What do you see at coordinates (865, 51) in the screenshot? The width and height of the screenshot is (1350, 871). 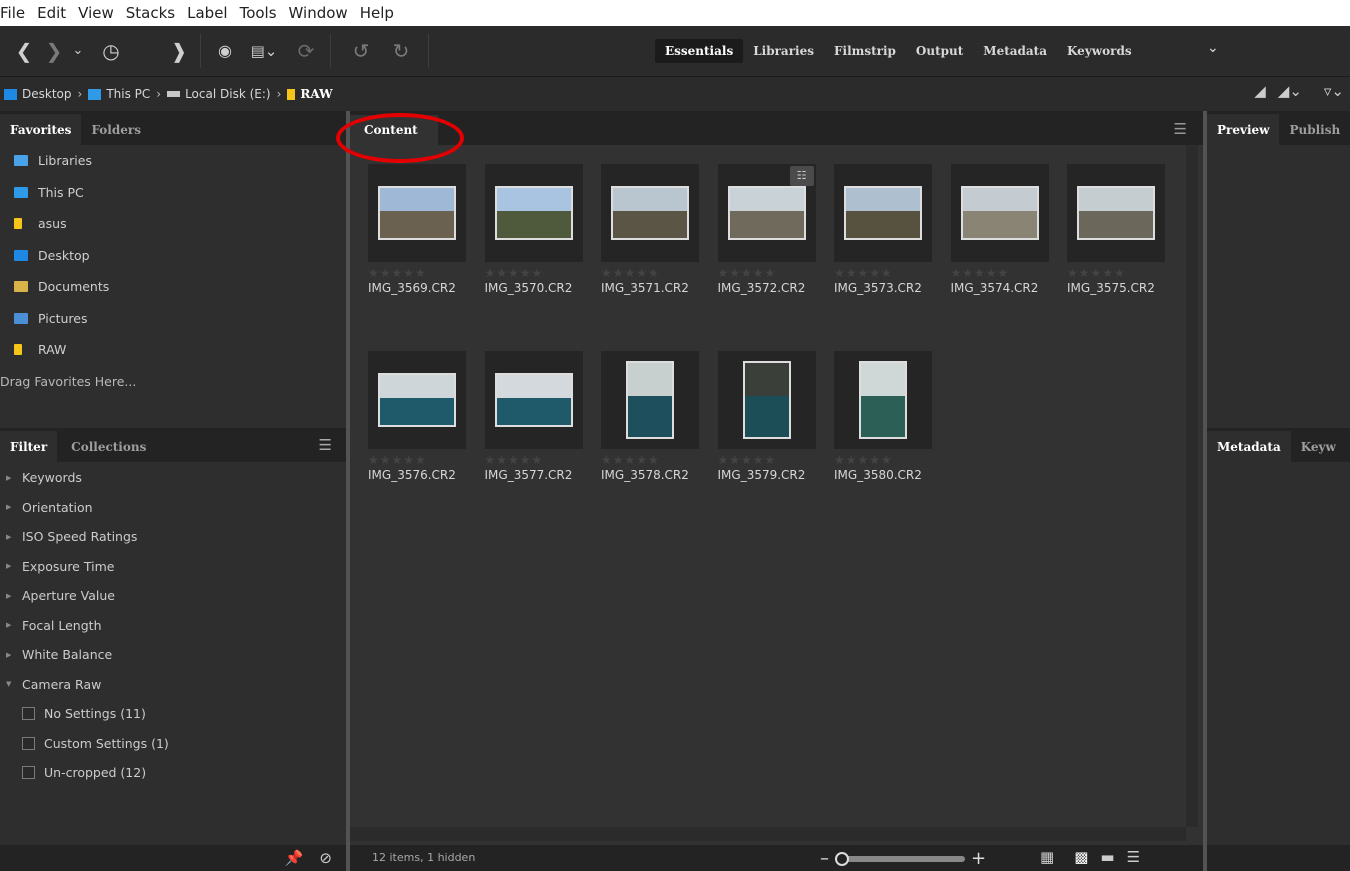 I see `workspace-filmstrip: Filmstrip` at bounding box center [865, 51].